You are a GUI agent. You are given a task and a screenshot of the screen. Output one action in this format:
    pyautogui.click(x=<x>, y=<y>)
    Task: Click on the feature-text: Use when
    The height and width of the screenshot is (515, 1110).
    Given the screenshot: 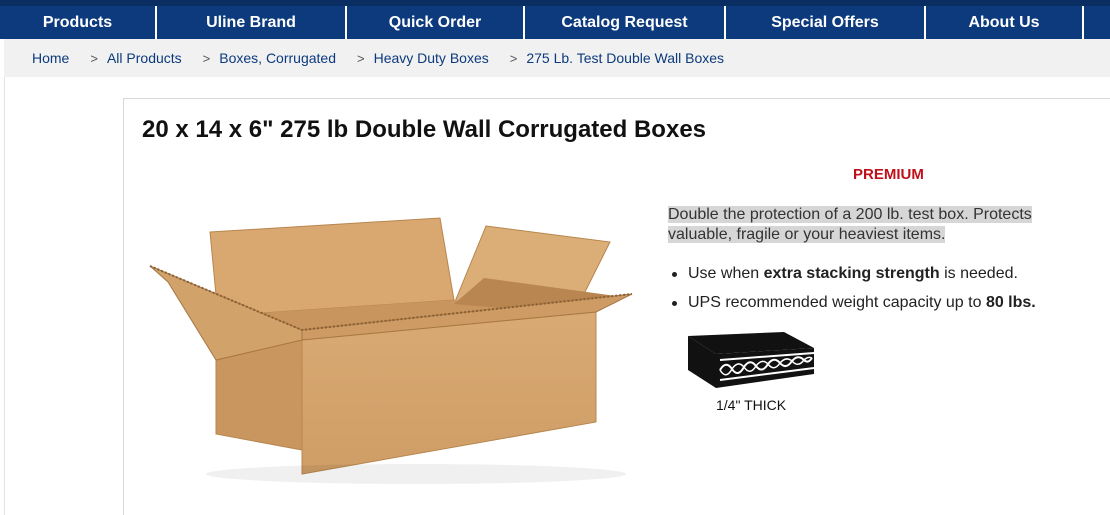 What is the action you would take?
    pyautogui.click(x=726, y=273)
    